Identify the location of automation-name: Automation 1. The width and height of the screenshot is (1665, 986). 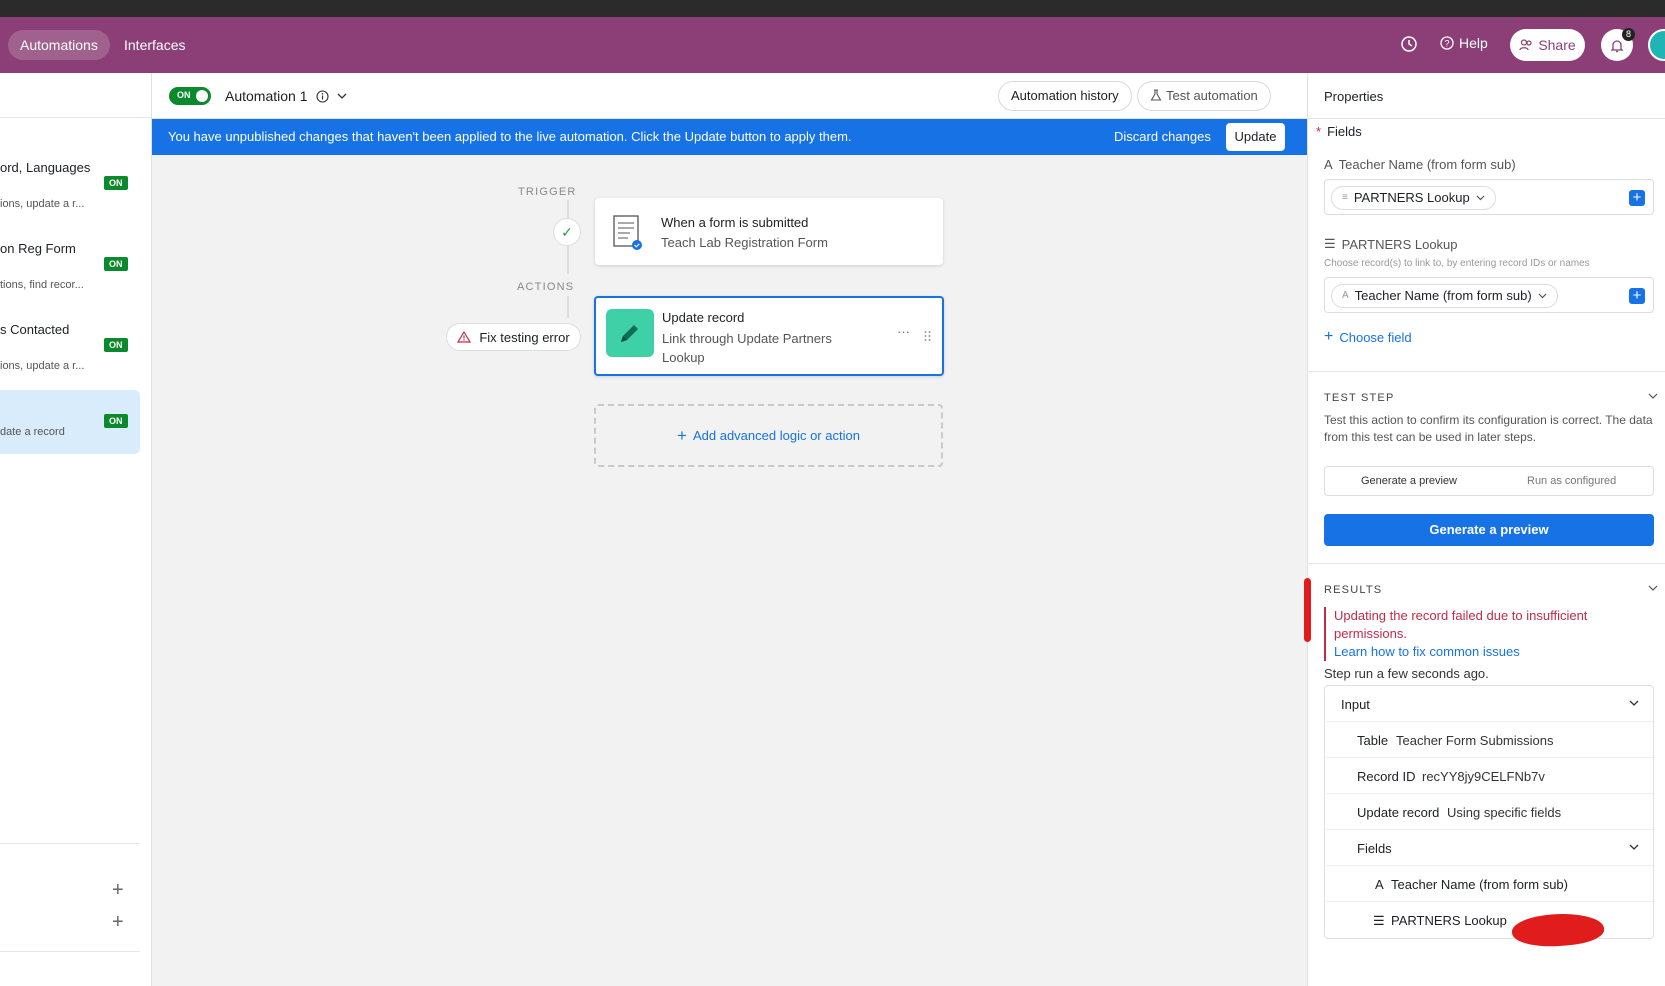
(286, 96).